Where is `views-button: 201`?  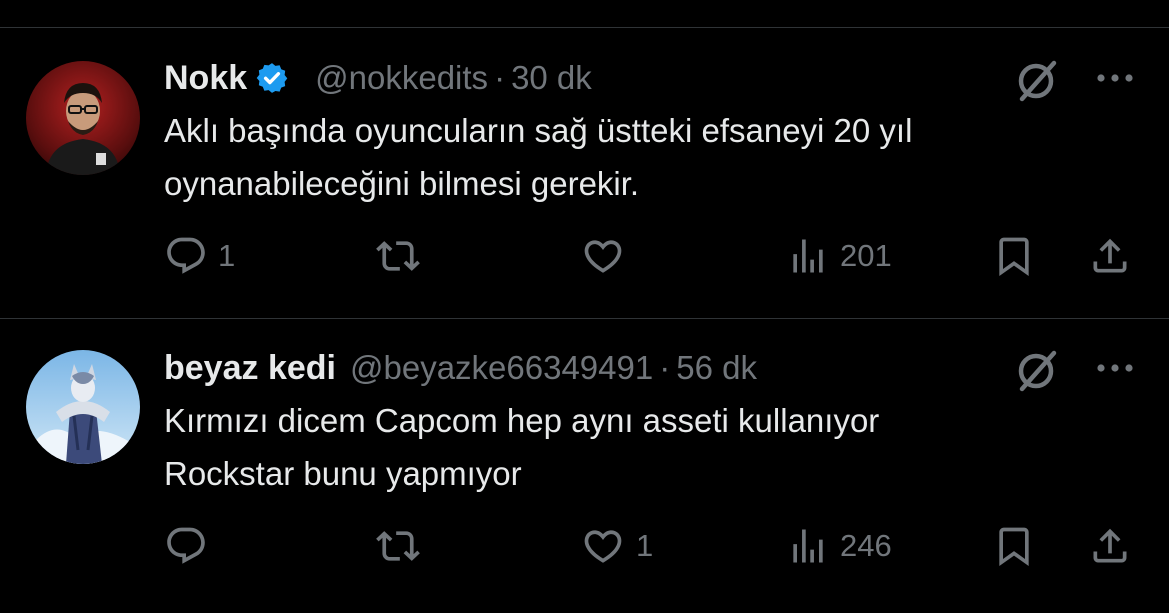 views-button: 201 is located at coordinates (839, 256).